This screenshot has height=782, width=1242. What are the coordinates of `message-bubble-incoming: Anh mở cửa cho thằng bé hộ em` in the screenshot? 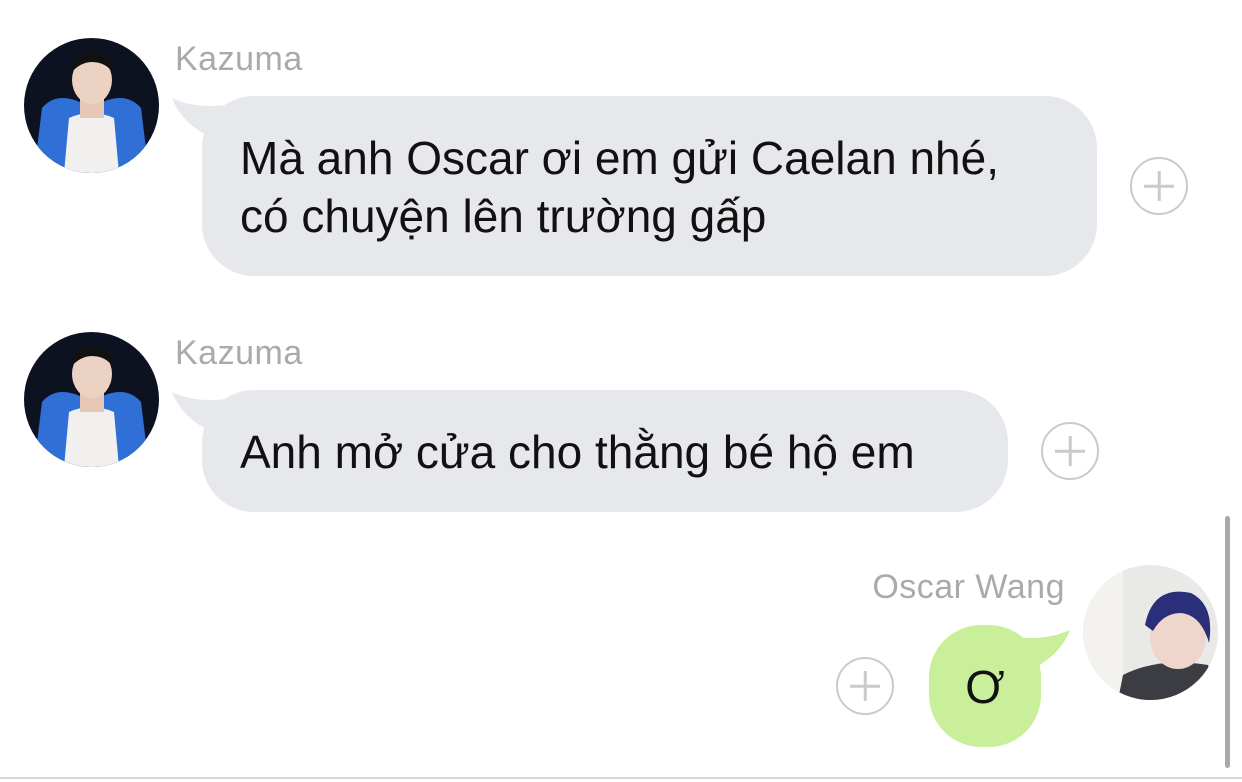 It's located at (605, 451).